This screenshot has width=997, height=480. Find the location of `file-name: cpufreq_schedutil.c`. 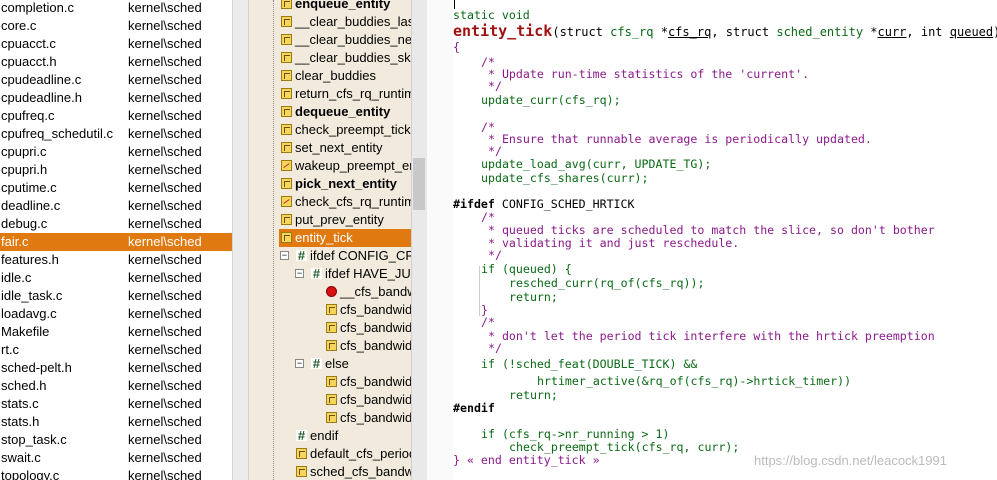

file-name: cpufreq_schedutil.c is located at coordinates (57, 133).